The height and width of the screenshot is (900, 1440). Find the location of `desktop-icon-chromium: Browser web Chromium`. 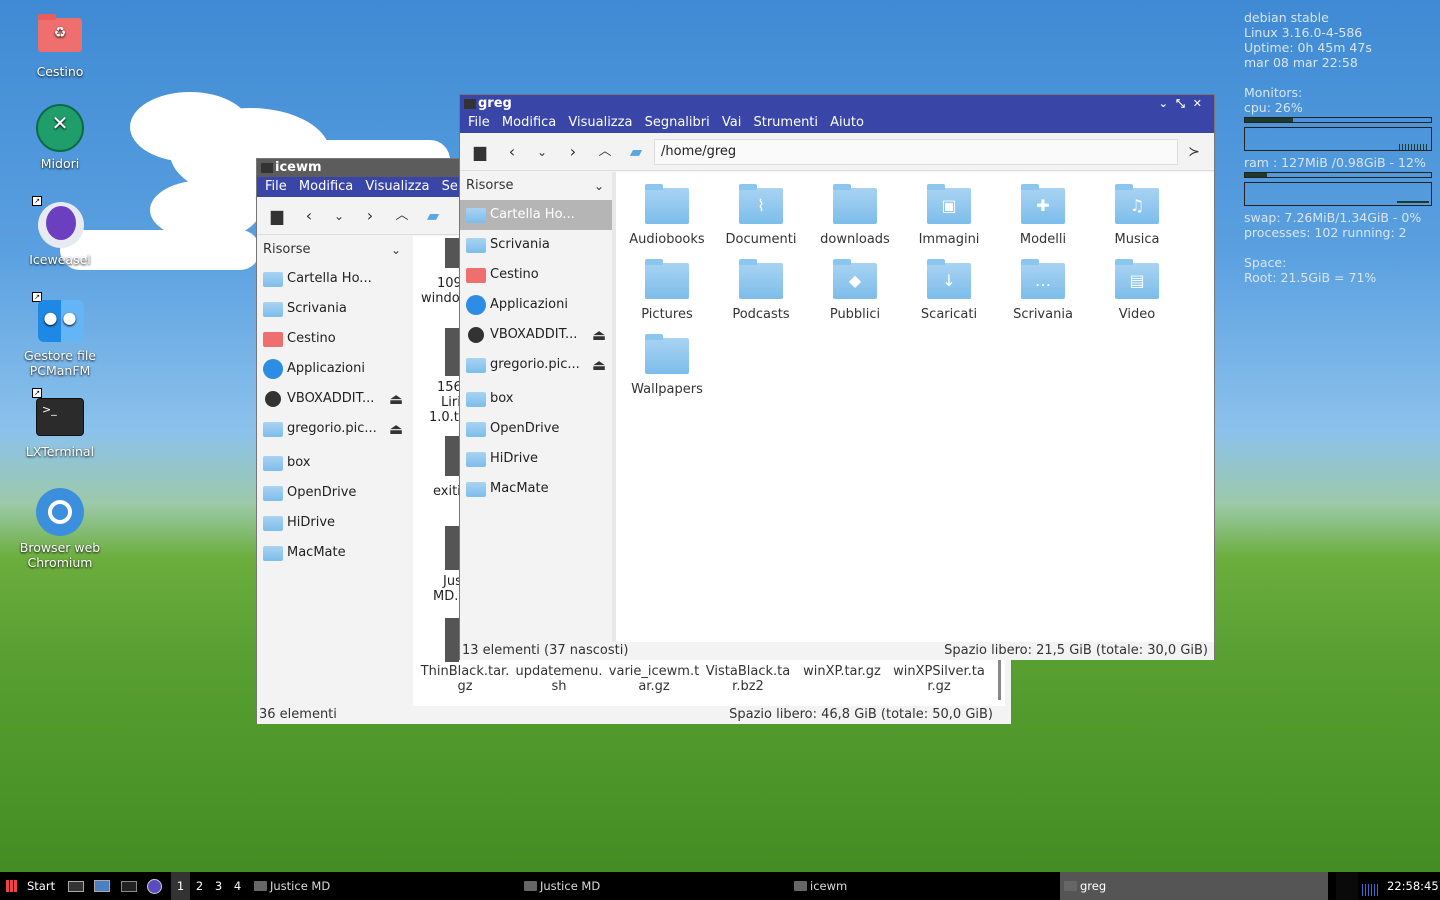

desktop-icon-chromium: Browser web Chromium is located at coordinates (60, 529).